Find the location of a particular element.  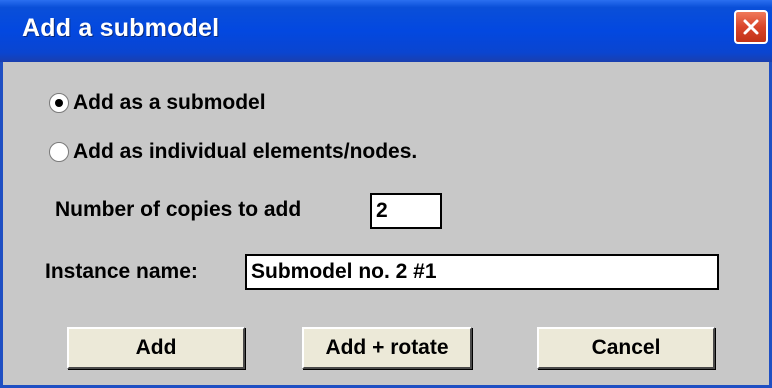

dialog-title: Add a submodel is located at coordinates (121, 28).